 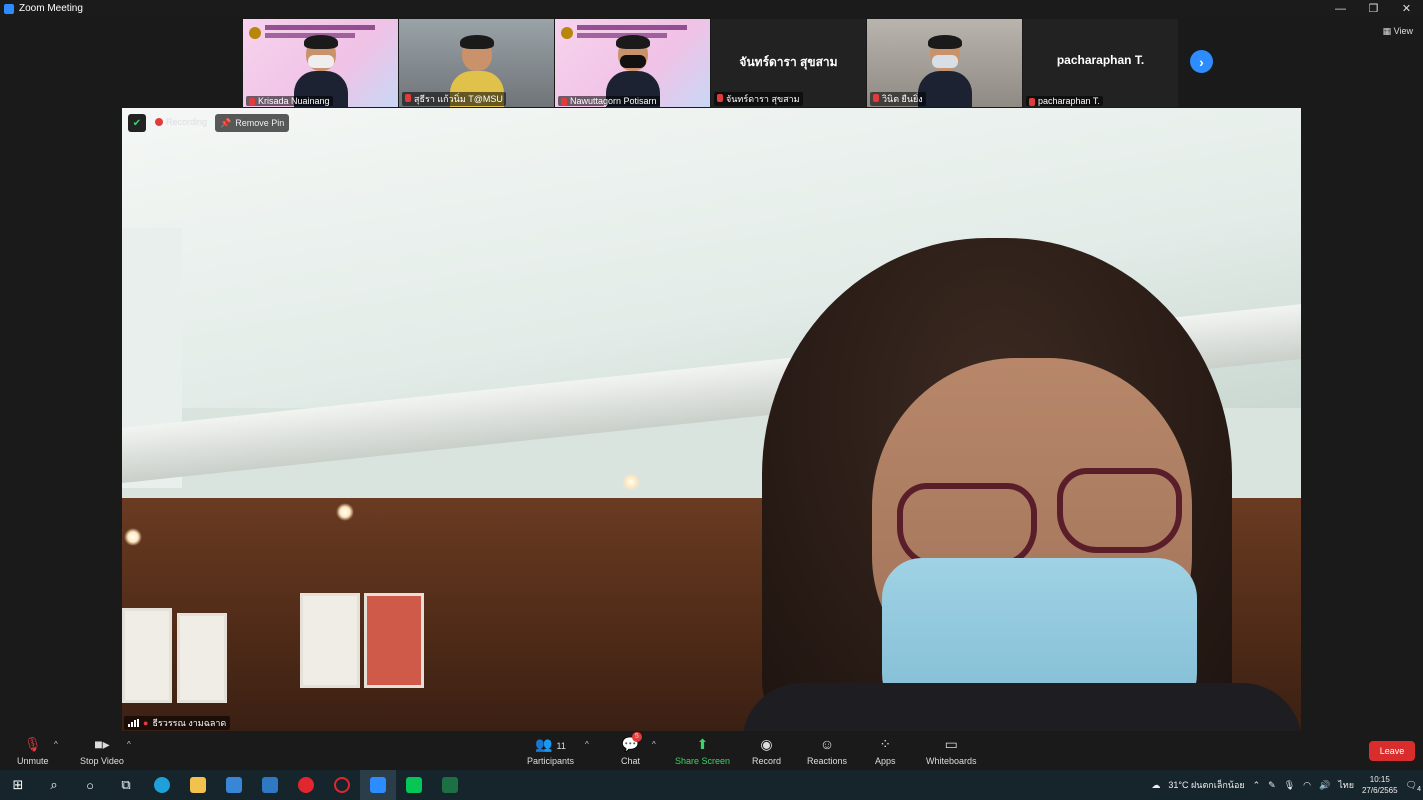 I want to click on clock-time: 10:15, so click(x=1379, y=779).